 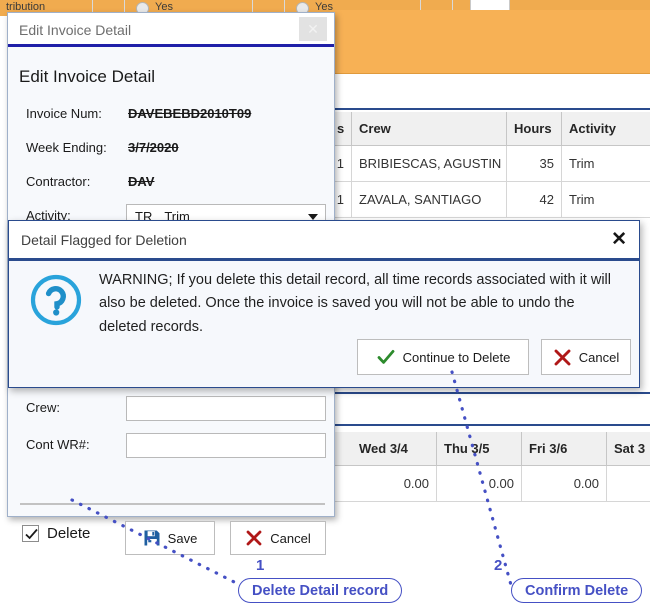 What do you see at coordinates (479, 448) in the screenshot?
I see `grid-col-thu: Thu 3/5` at bounding box center [479, 448].